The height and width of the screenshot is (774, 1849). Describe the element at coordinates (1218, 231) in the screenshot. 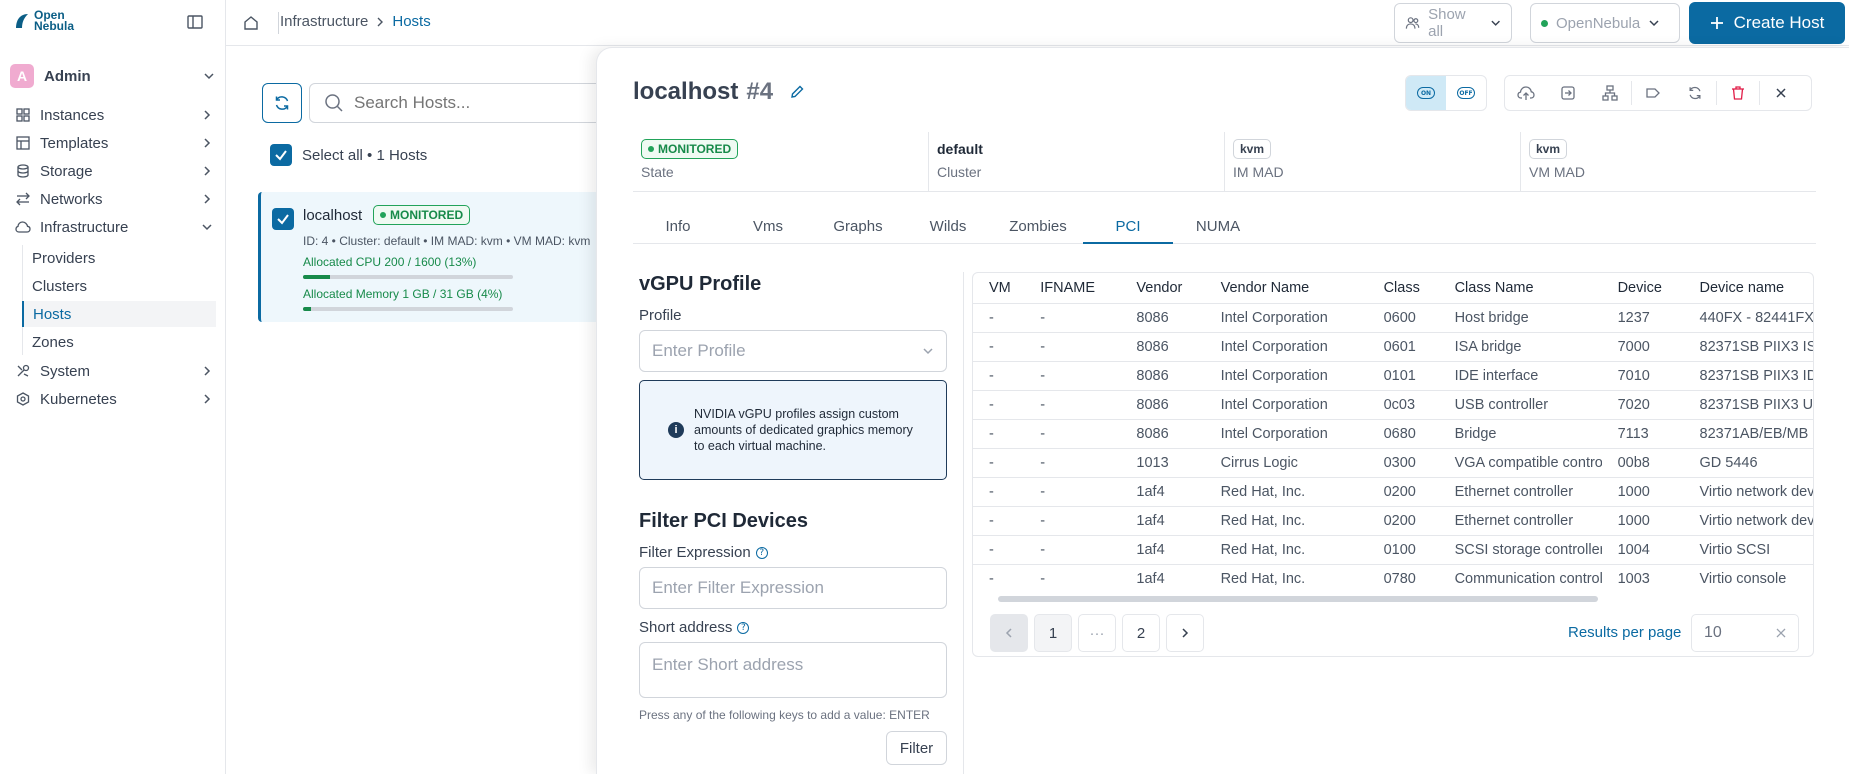

I see `tab-numa: NUMA` at that location.